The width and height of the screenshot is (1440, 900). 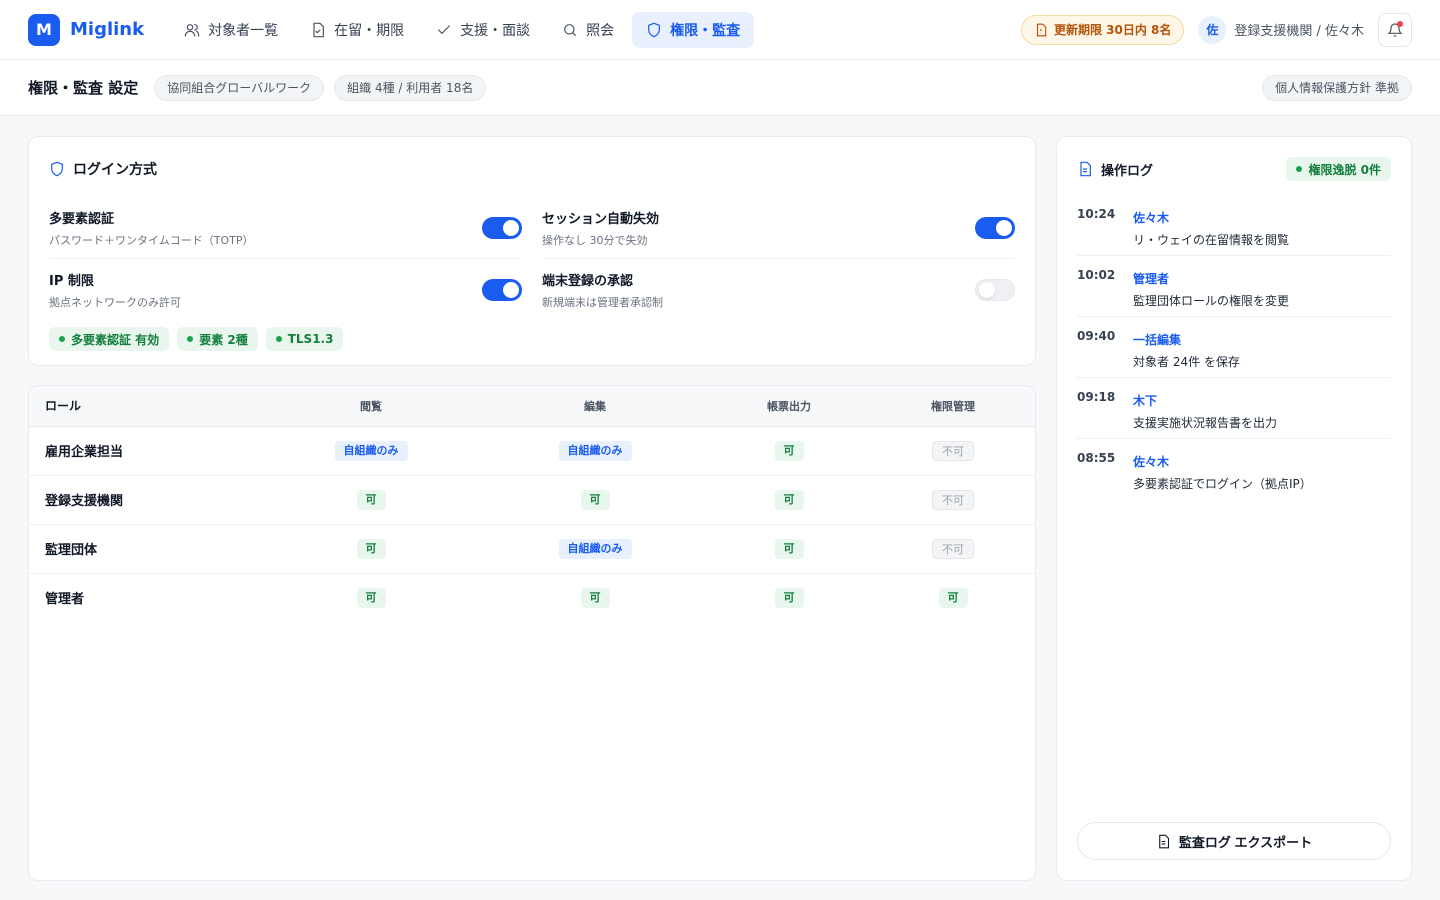 I want to click on avatar: 佐, so click(x=1212, y=29).